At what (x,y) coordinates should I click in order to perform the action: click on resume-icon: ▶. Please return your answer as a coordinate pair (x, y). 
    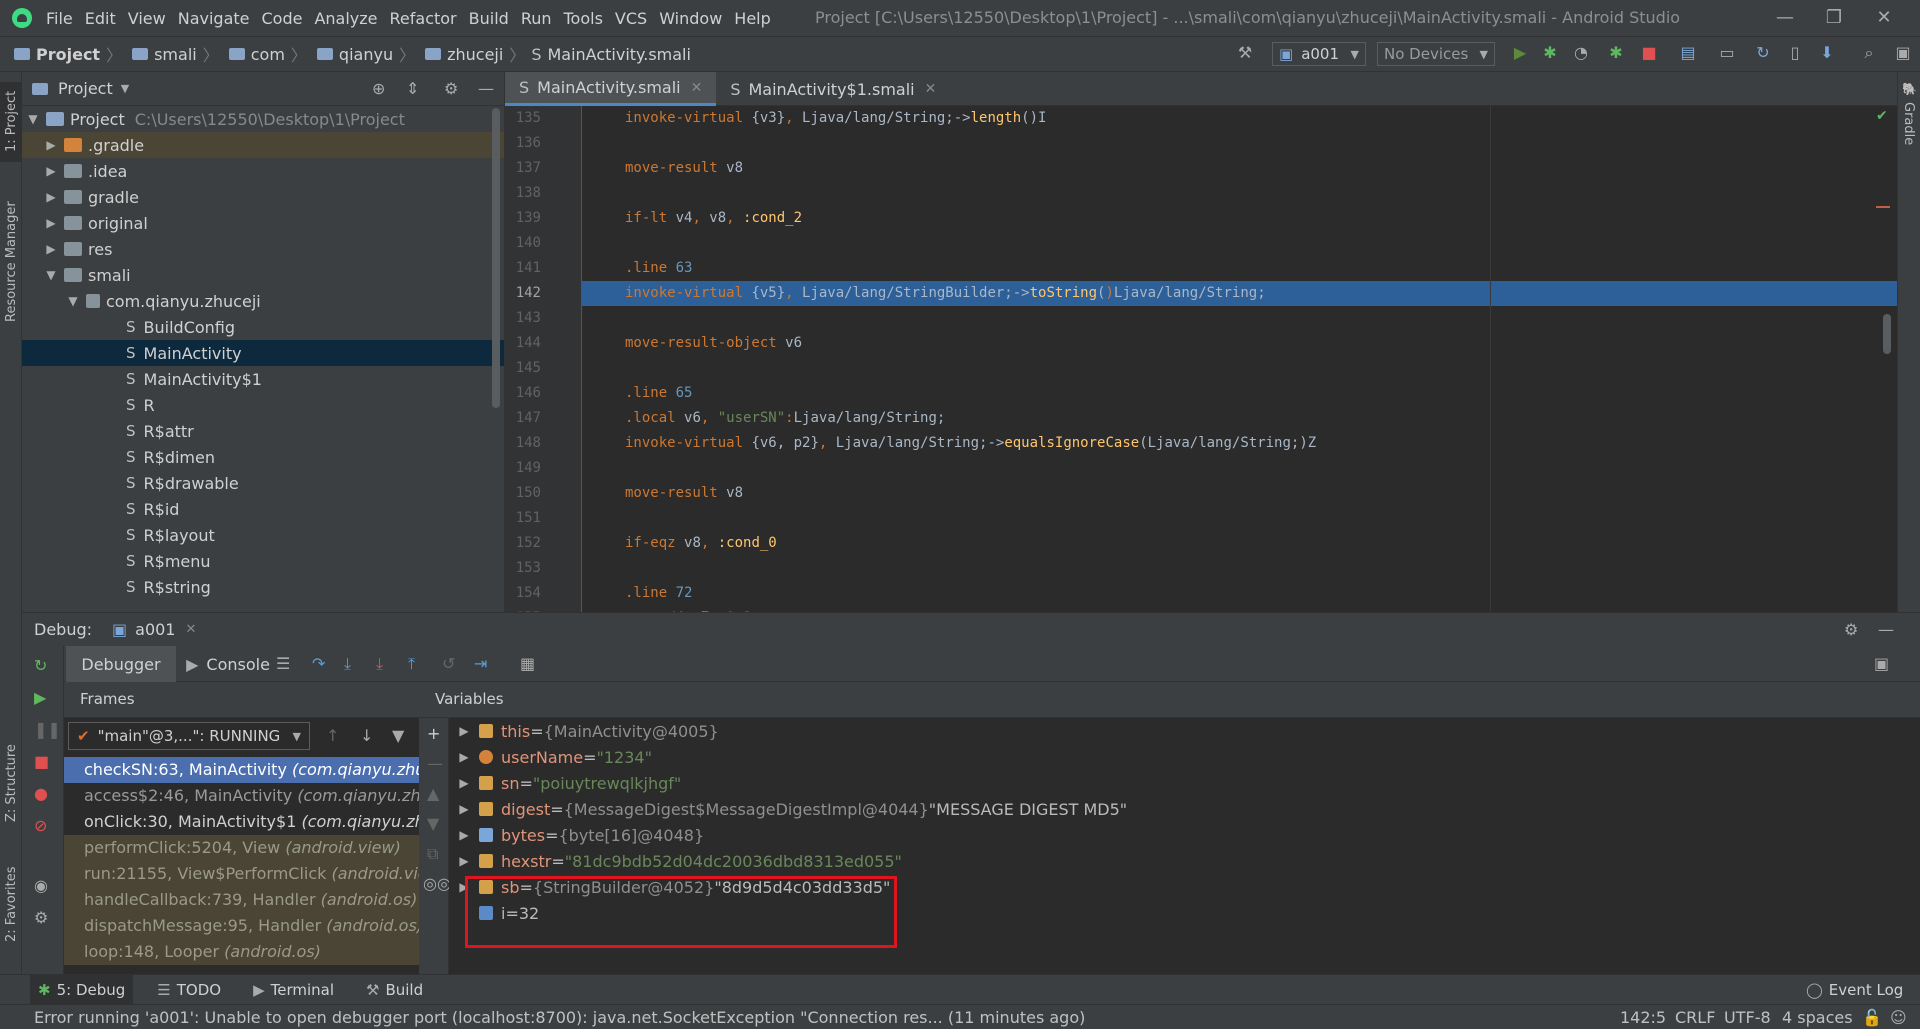
    Looking at the image, I should click on (40, 697).